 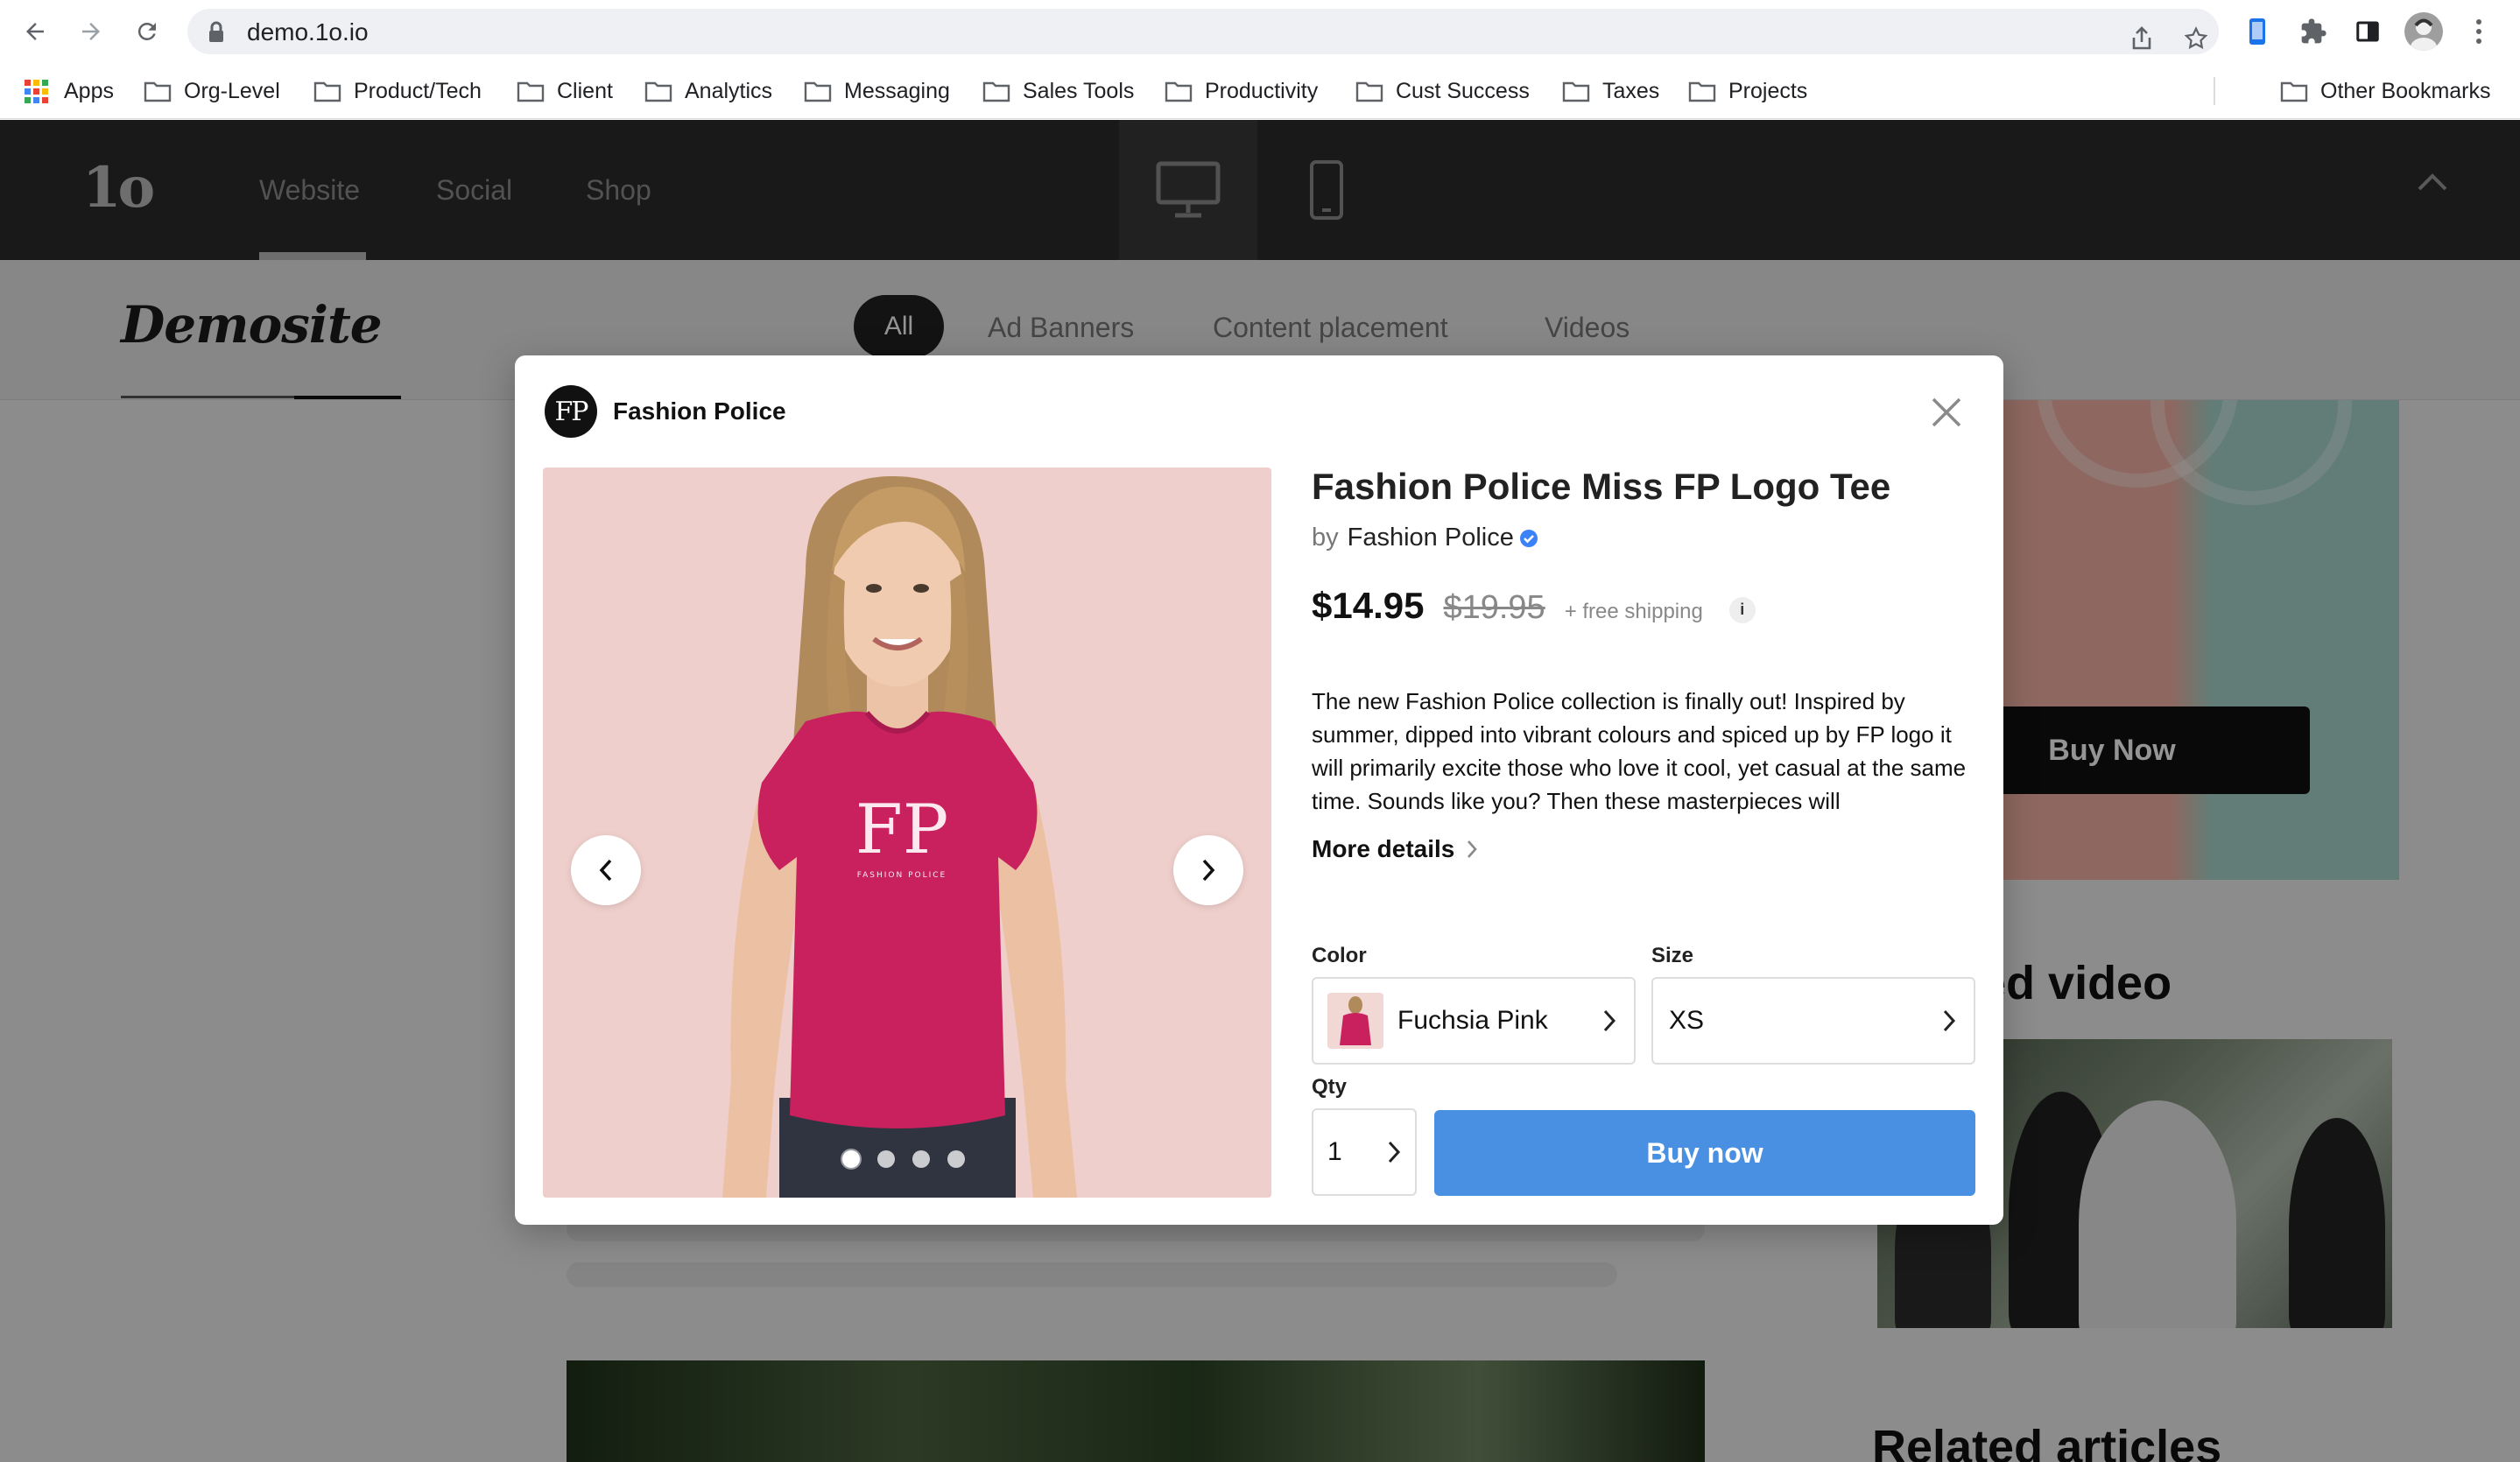 What do you see at coordinates (212, 92) in the screenshot?
I see `bookmark-folder-org-level: Org-Level` at bounding box center [212, 92].